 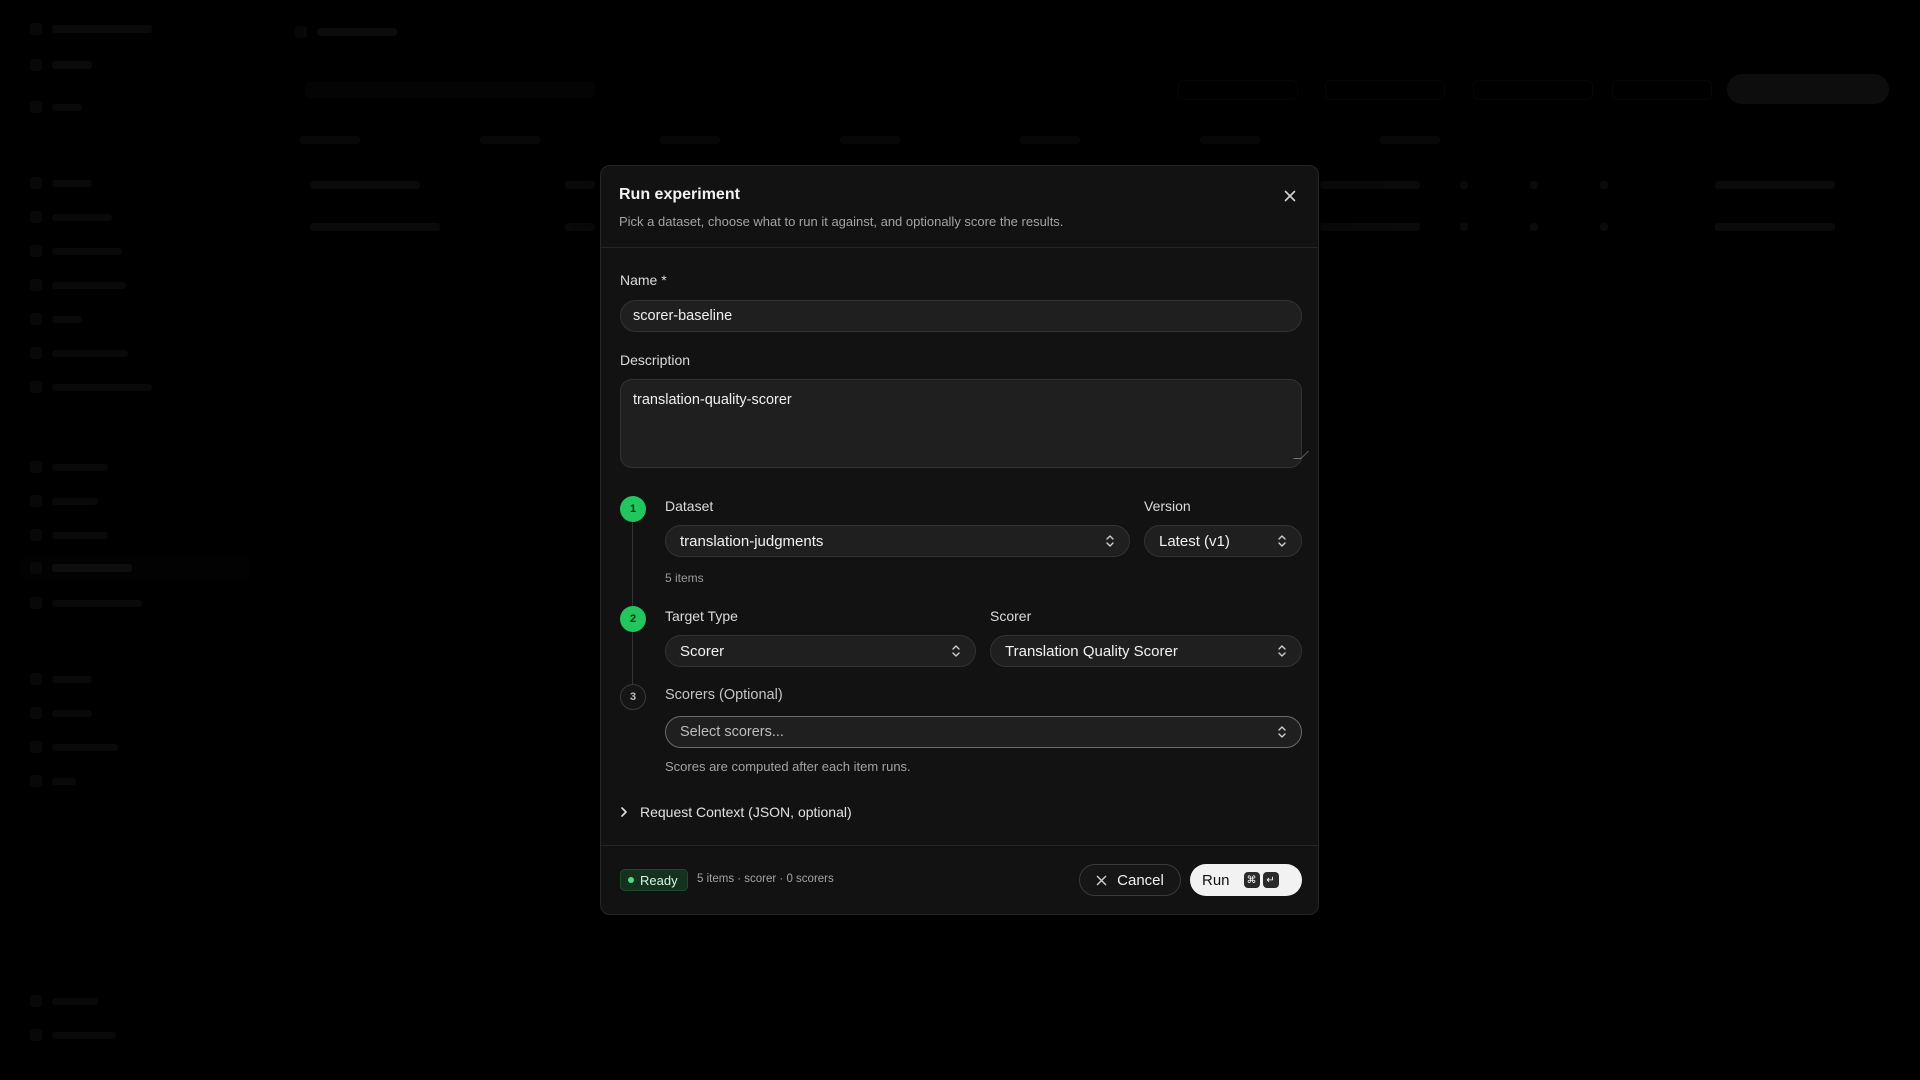 What do you see at coordinates (765, 879) in the screenshot?
I see `run-summary: 5 items · scorer · 0 scorers` at bounding box center [765, 879].